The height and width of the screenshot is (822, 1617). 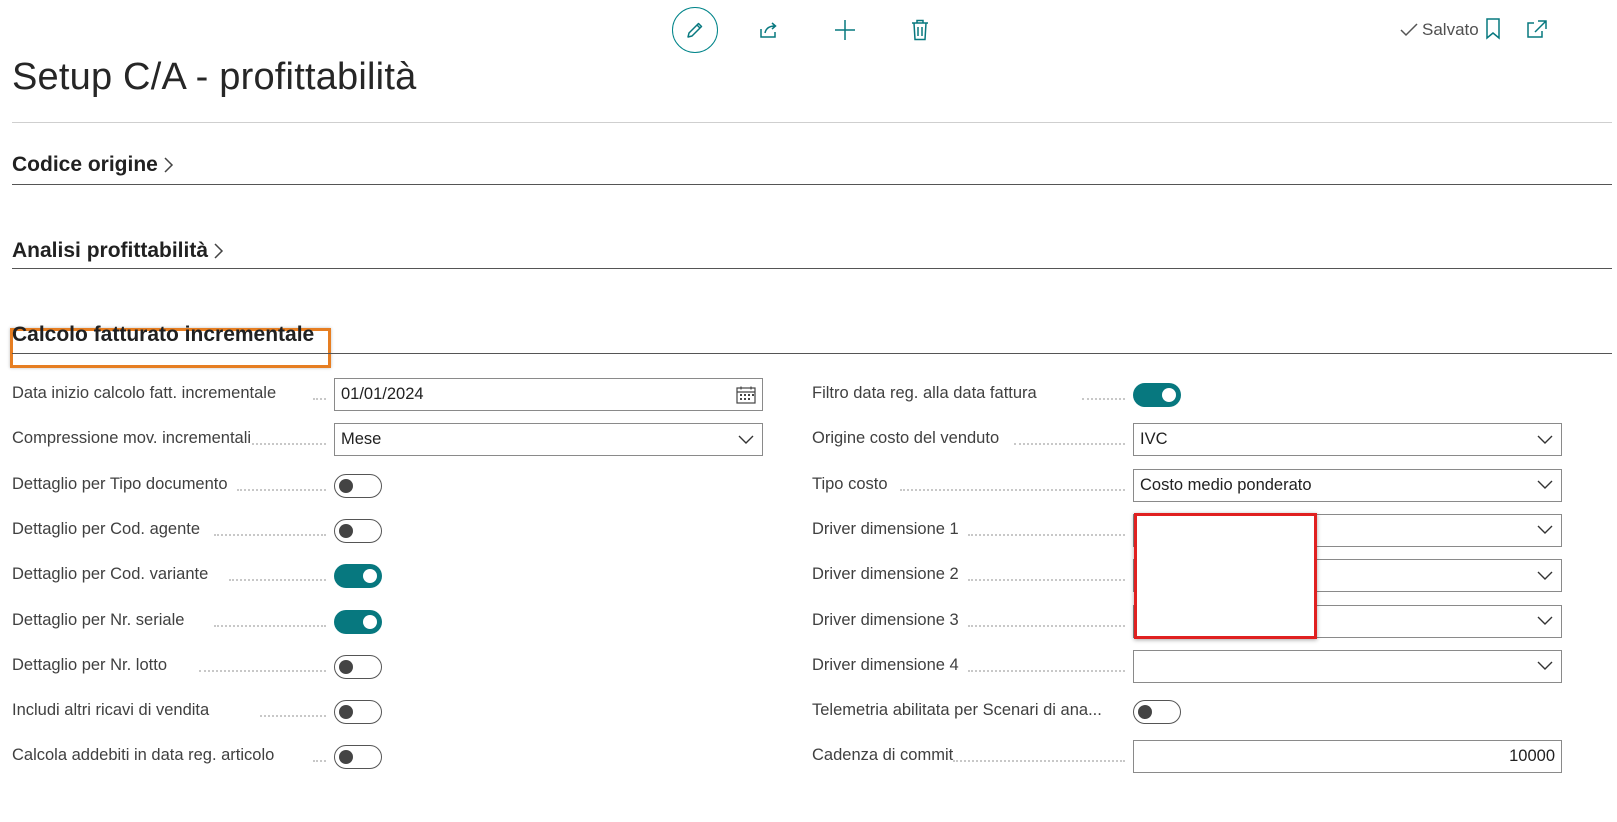 I want to click on section-title: Analisi profittabilità, so click(x=110, y=250).